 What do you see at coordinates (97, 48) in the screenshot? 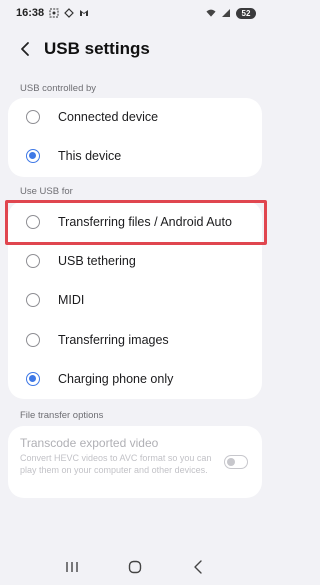
I see `page-title: USB settings` at bounding box center [97, 48].